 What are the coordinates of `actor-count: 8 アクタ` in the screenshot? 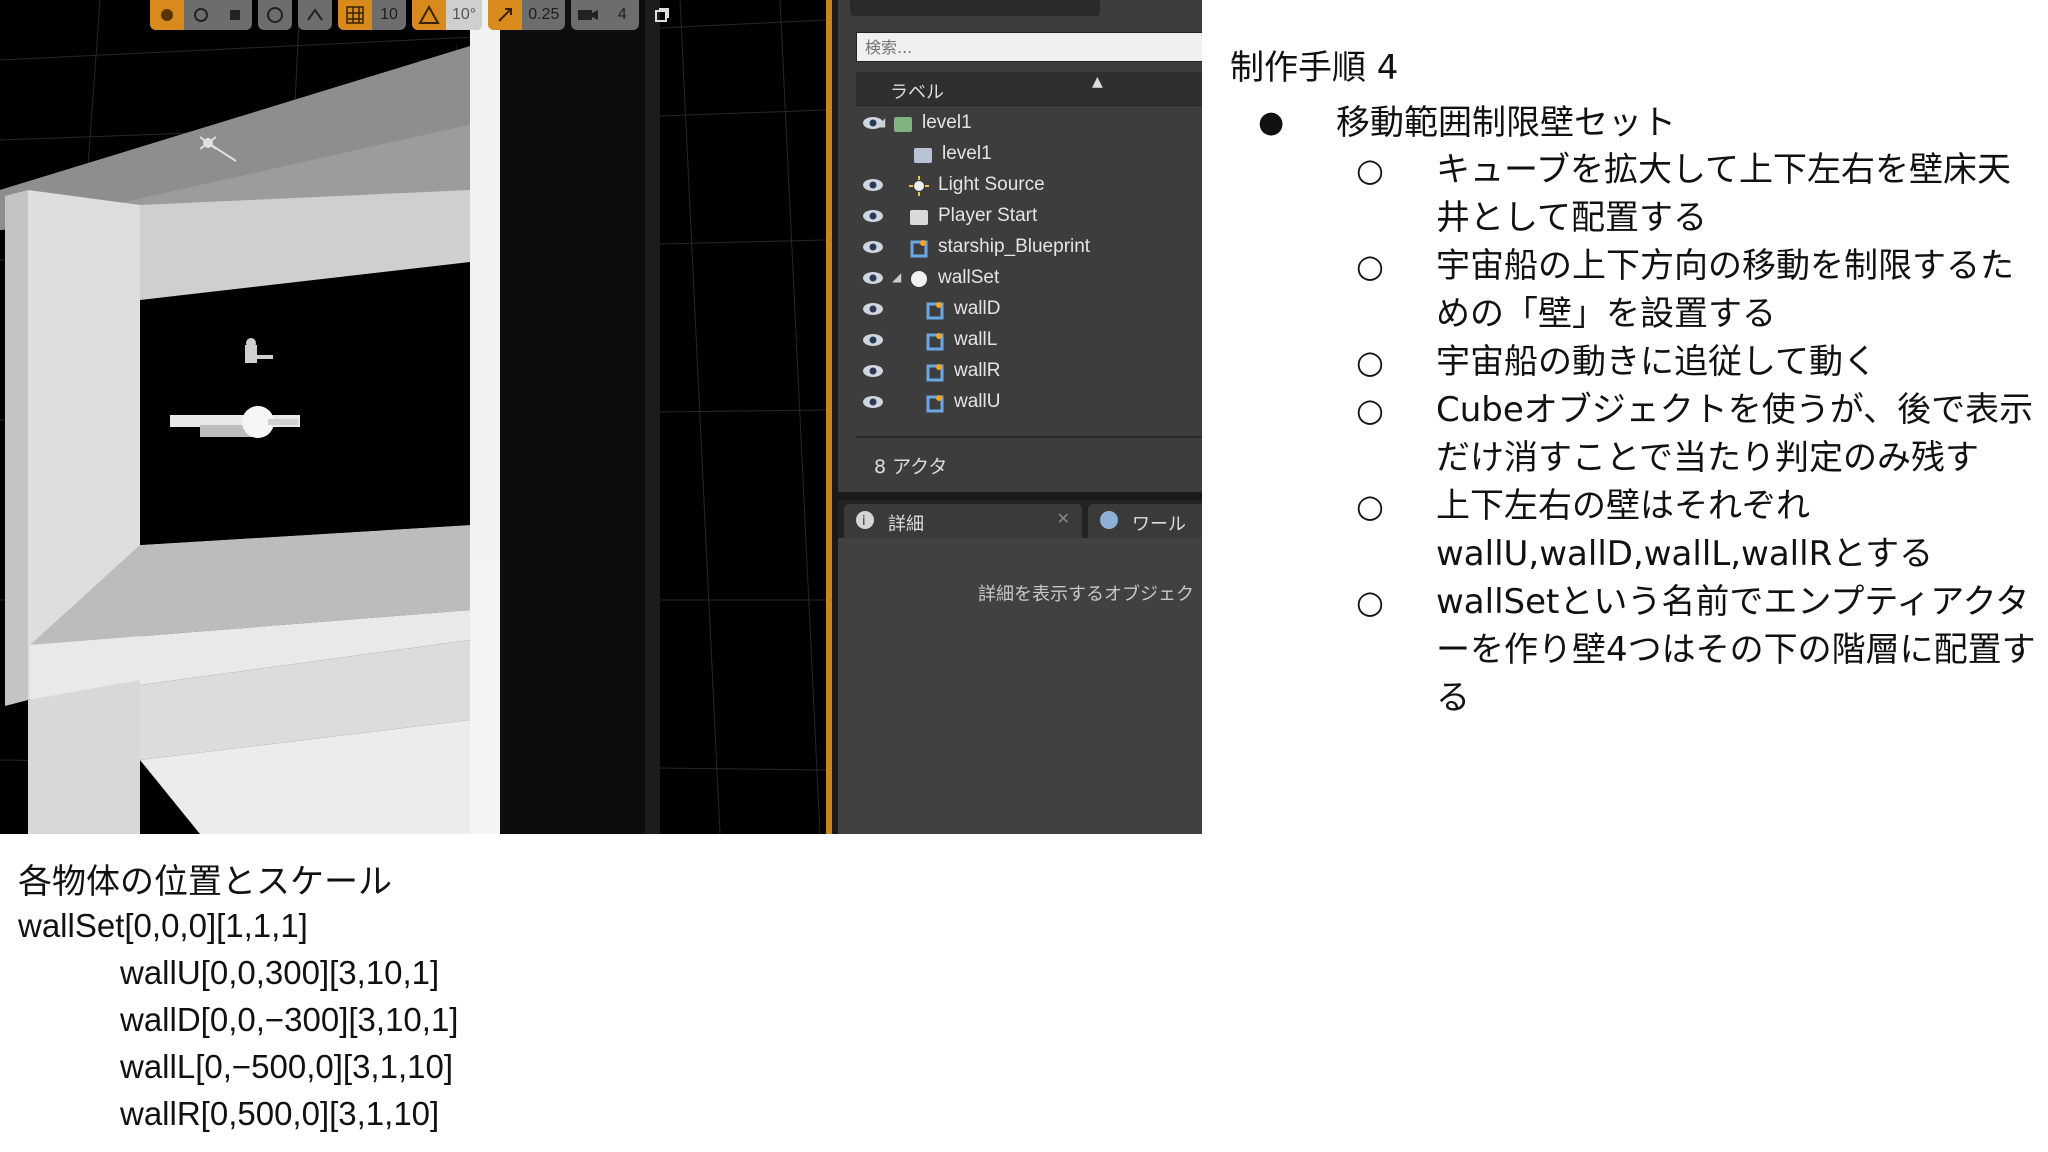 It's located at (911, 467).